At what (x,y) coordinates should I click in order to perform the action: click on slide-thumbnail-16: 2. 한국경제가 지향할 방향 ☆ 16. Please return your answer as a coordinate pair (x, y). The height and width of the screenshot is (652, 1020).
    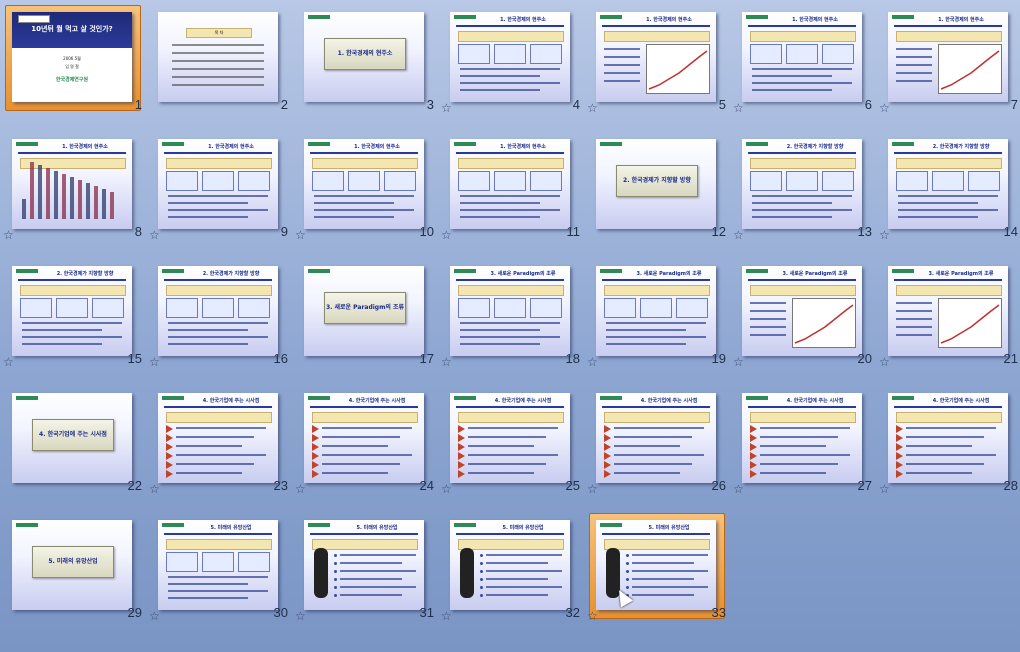
    Looking at the image, I should click on (219, 317).